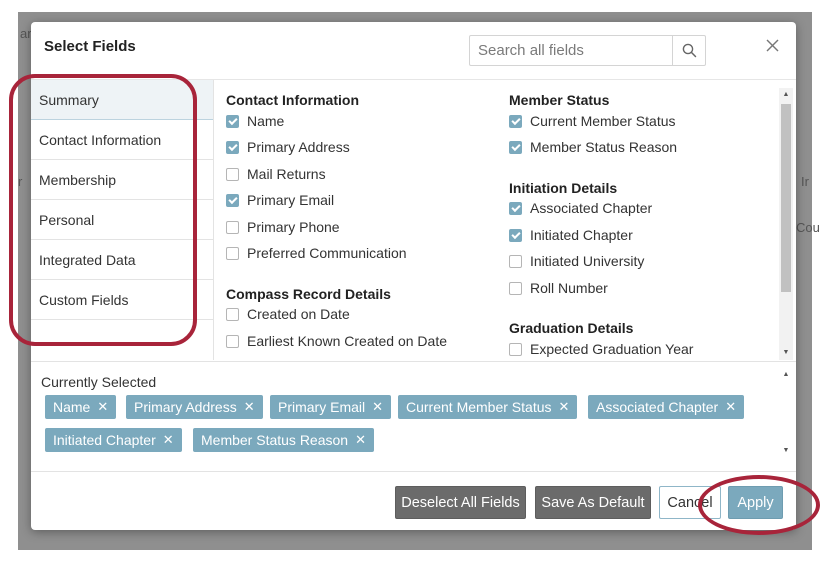 This screenshot has width=822, height=561. I want to click on field-earliest-known-created-on-date: Earliest Known Created on Date, so click(336, 341).